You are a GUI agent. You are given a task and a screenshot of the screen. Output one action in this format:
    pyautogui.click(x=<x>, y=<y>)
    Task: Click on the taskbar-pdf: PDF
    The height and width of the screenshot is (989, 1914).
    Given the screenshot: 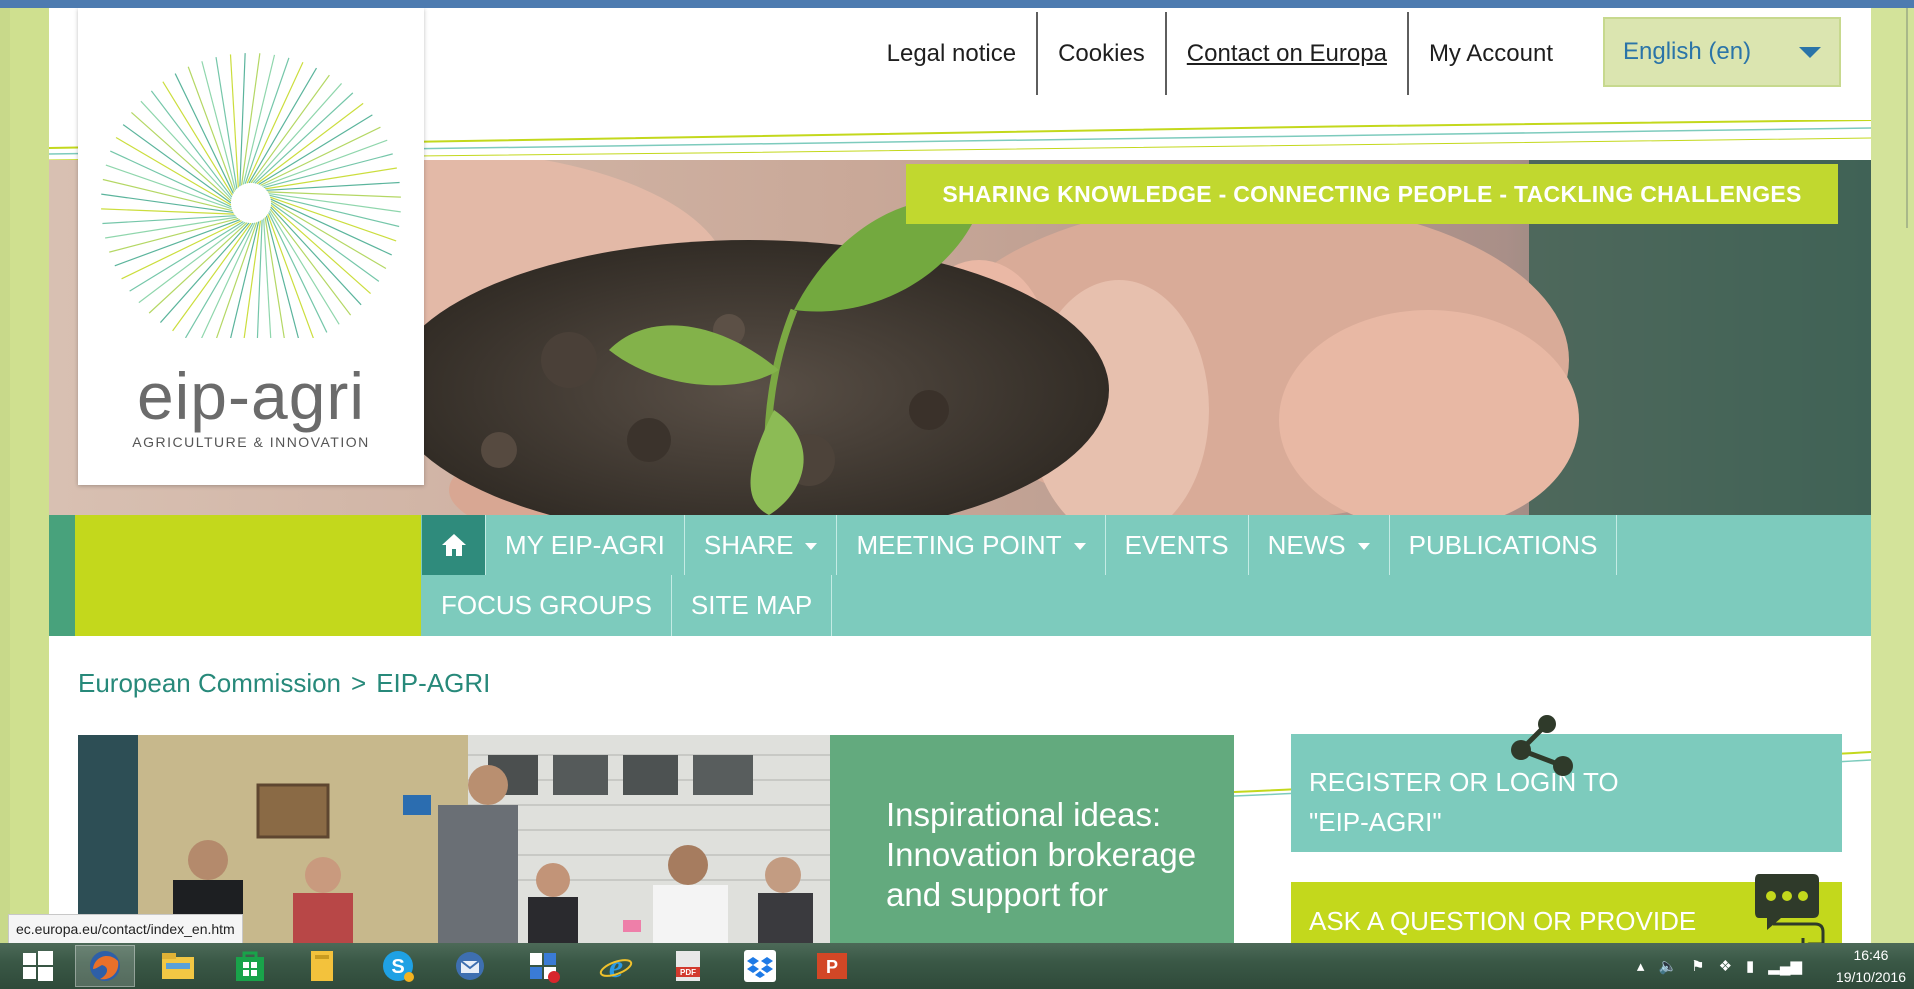 What is the action you would take?
    pyautogui.click(x=688, y=966)
    